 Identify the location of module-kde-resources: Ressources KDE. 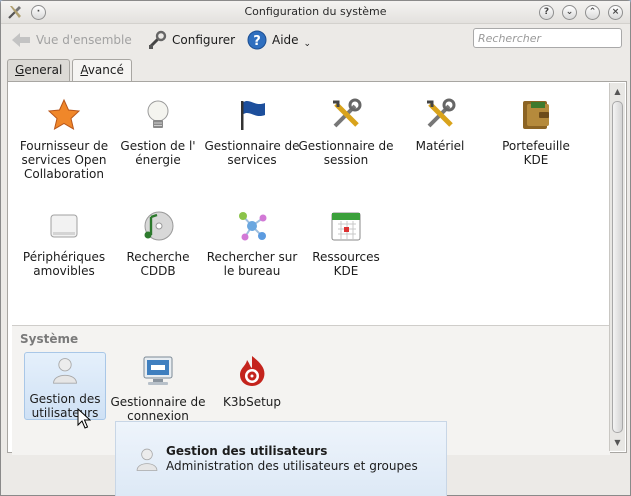
(346, 243).